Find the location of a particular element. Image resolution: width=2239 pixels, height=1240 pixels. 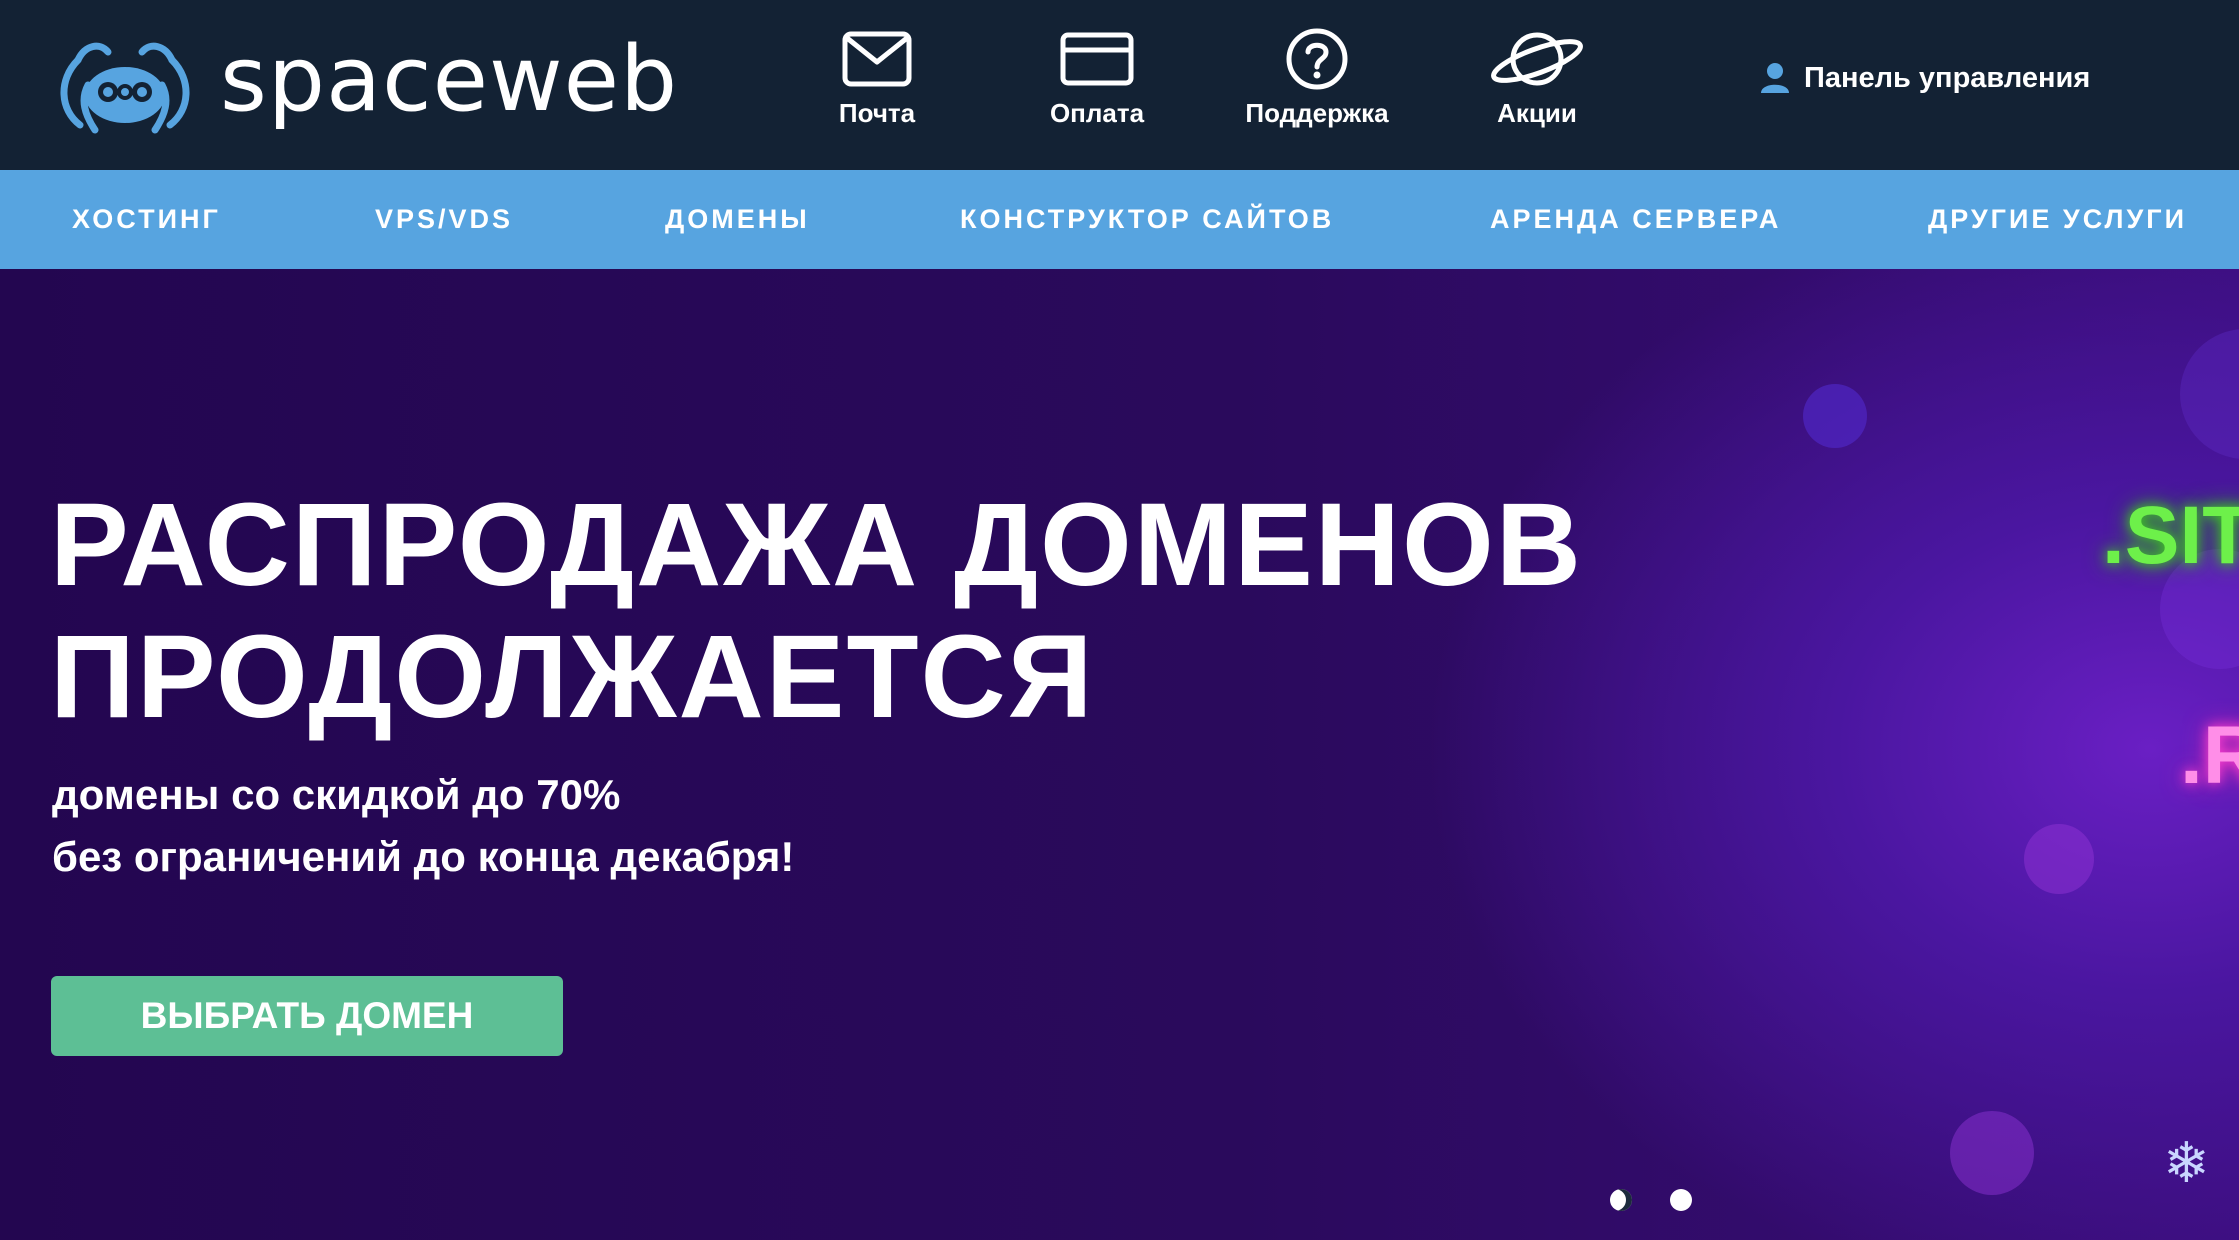

nav-hosting: ХОСТИНГ is located at coordinates (146, 219).